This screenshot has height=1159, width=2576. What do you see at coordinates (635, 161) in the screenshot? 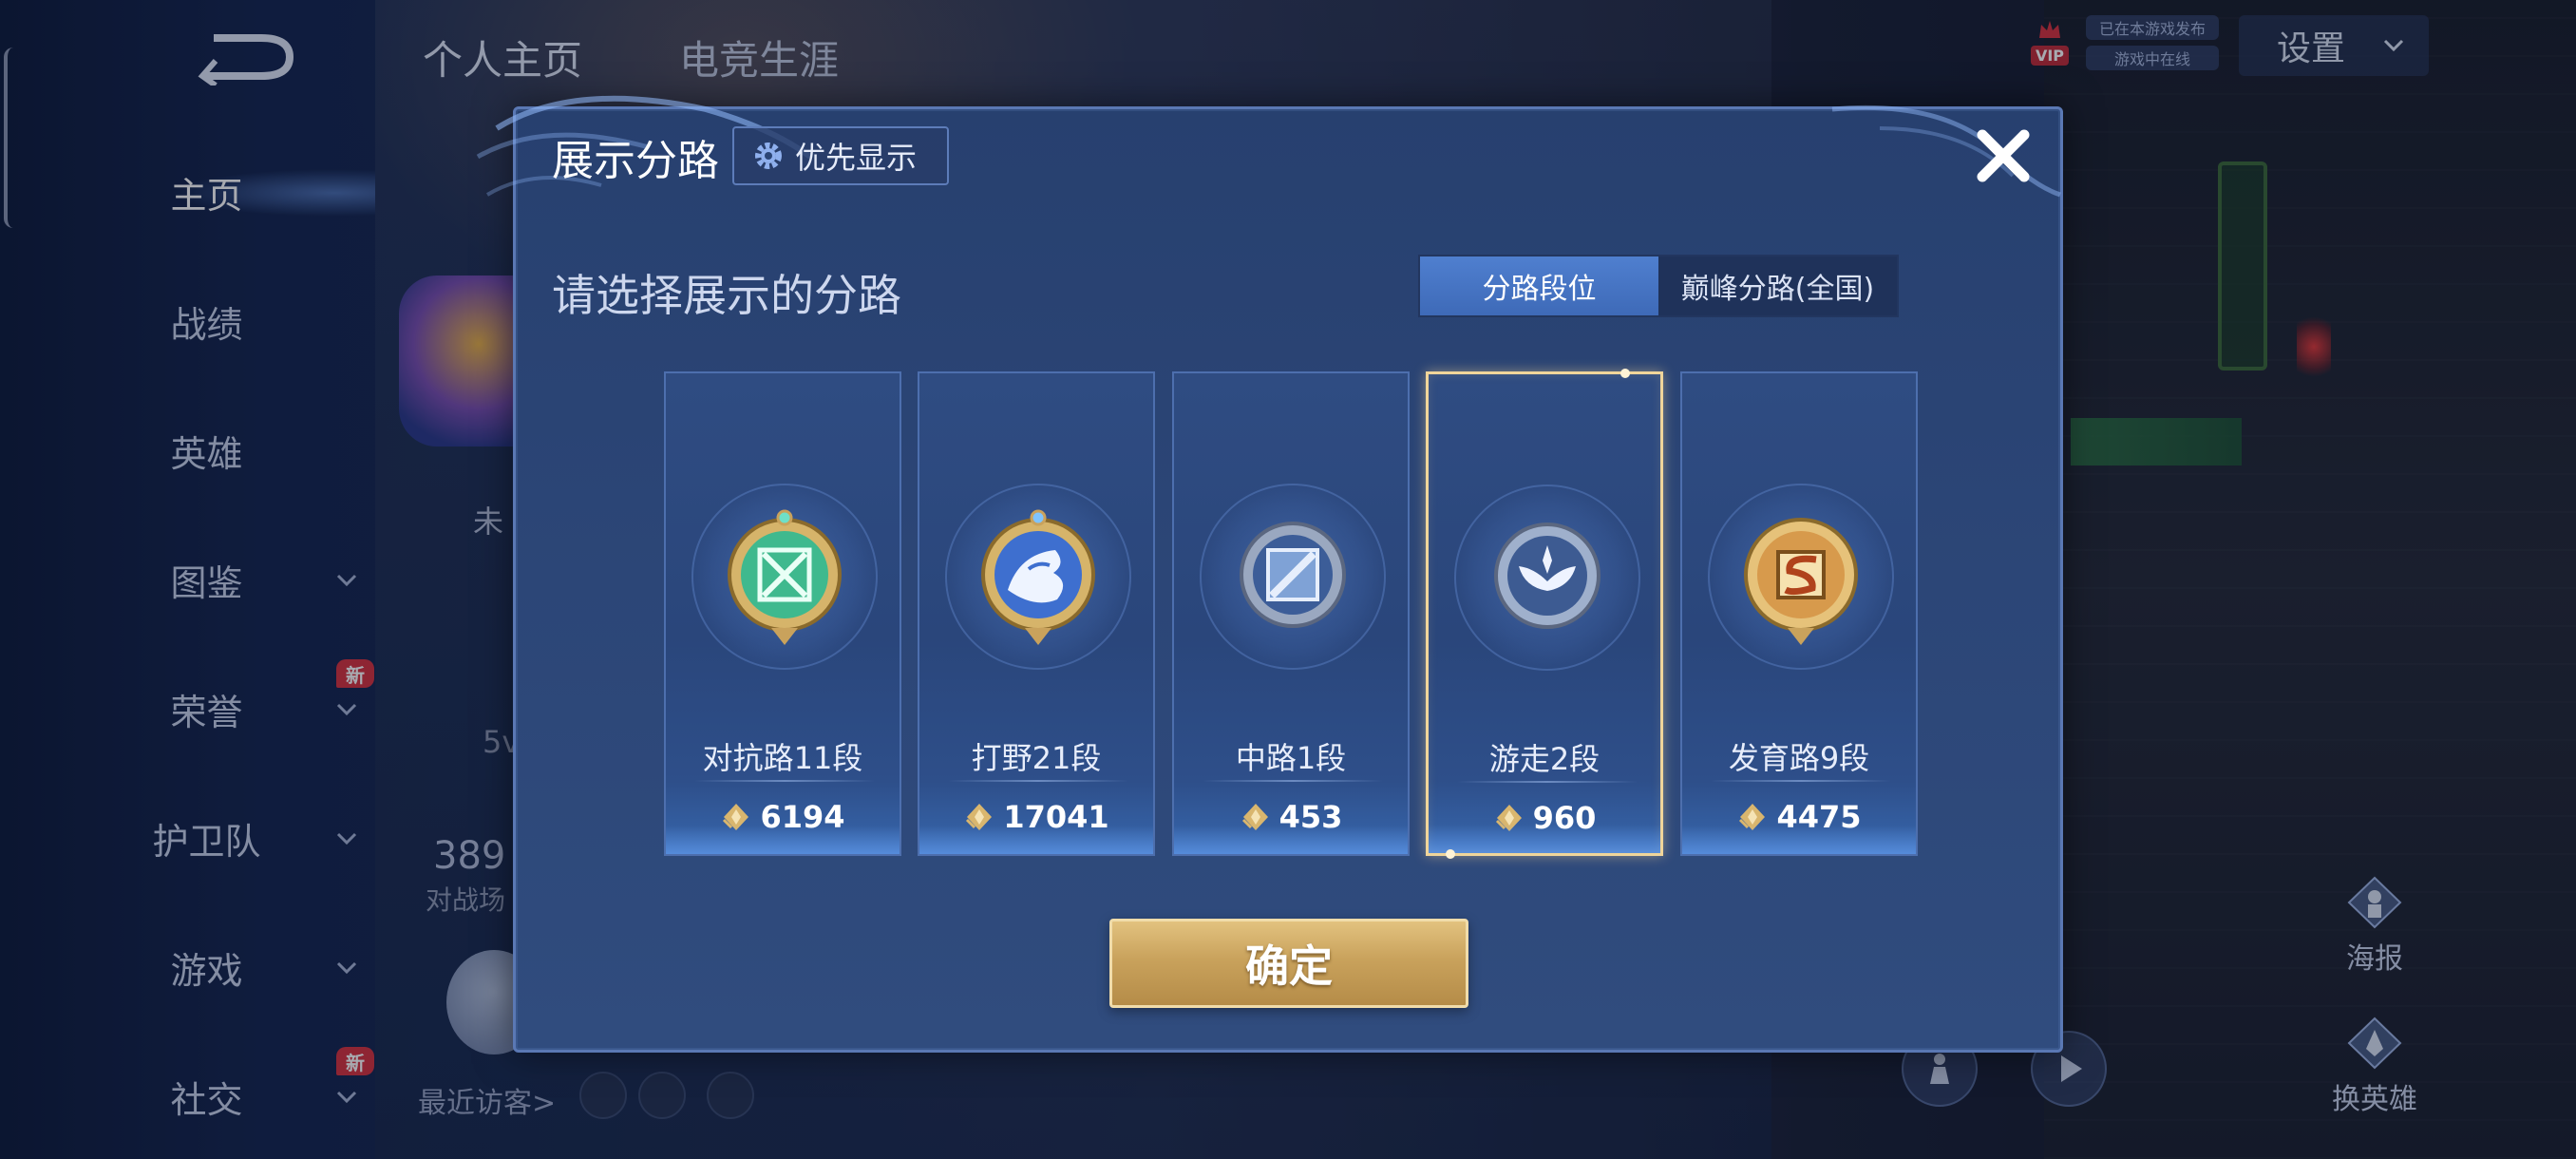
I see `dialog-title: 展示分路` at bounding box center [635, 161].